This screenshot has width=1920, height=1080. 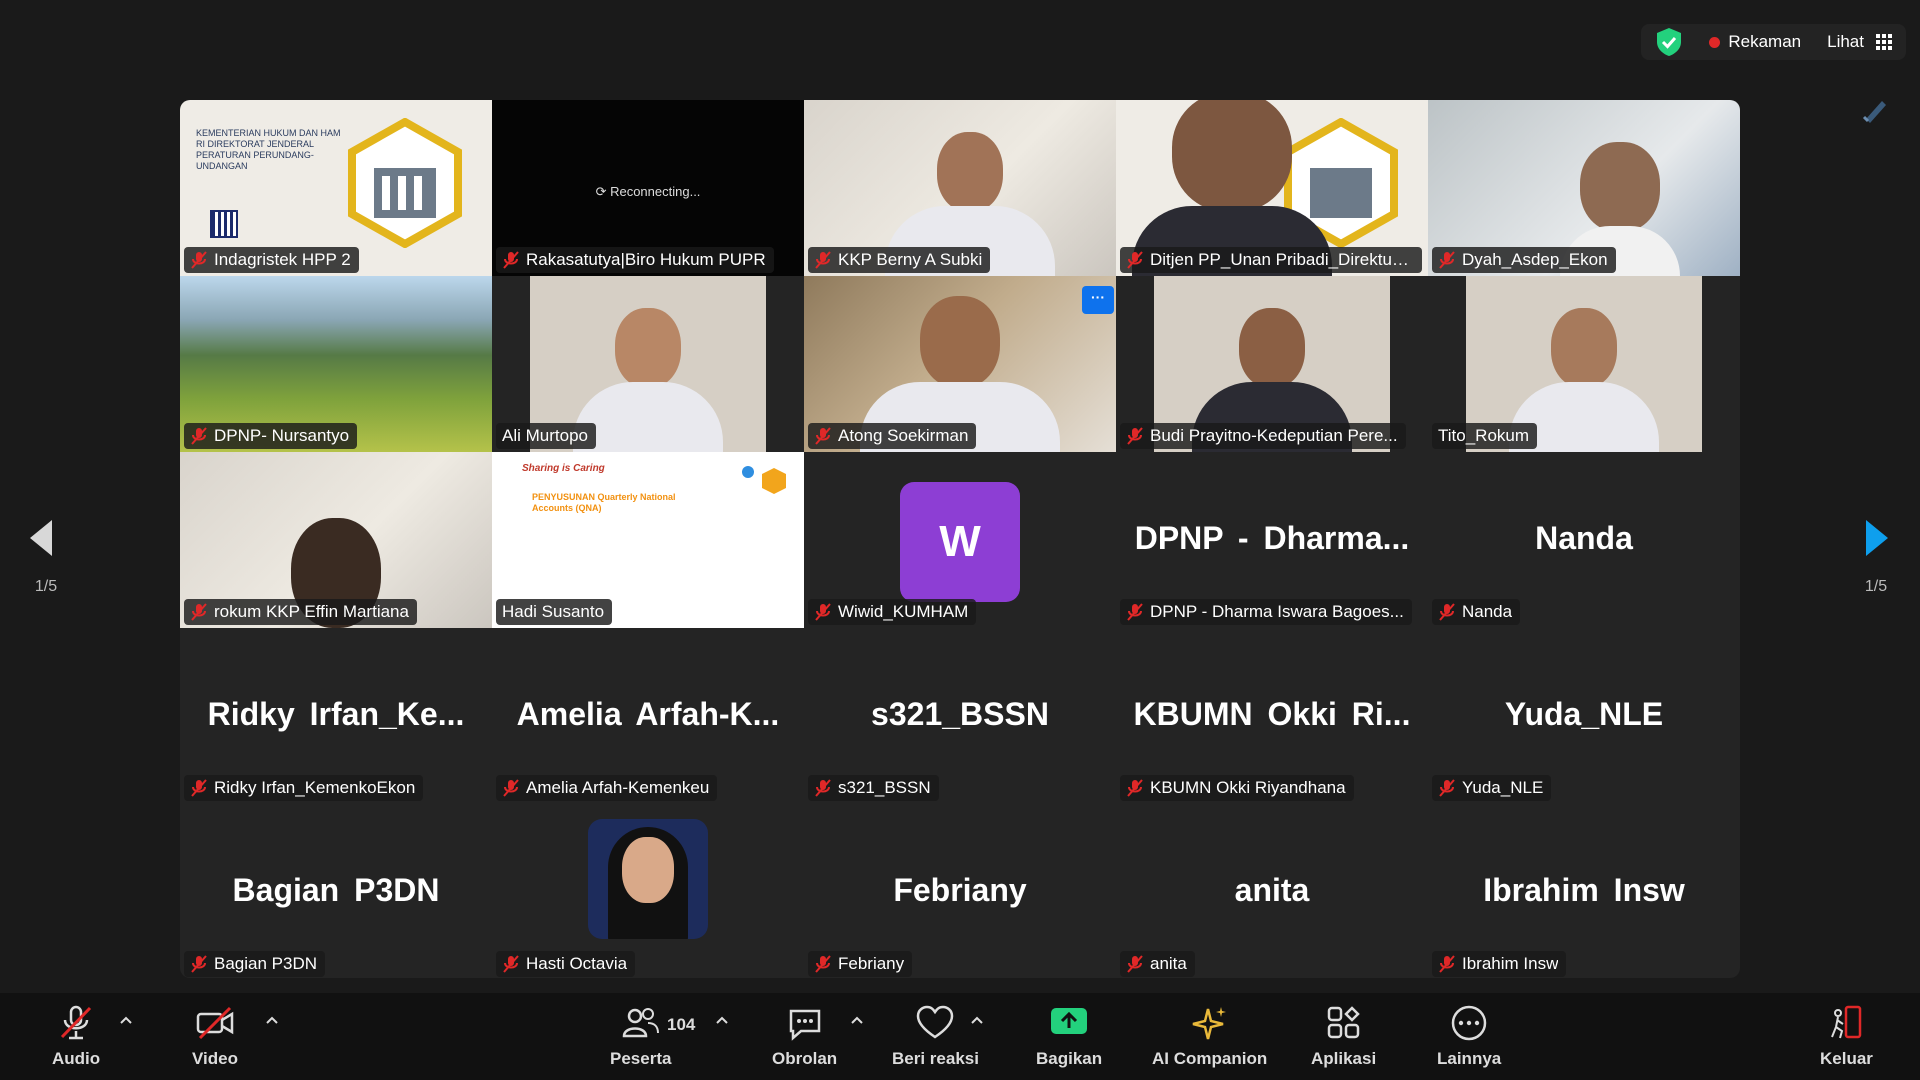 What do you see at coordinates (266, 963) in the screenshot?
I see `participant-name: Bagian P3DN` at bounding box center [266, 963].